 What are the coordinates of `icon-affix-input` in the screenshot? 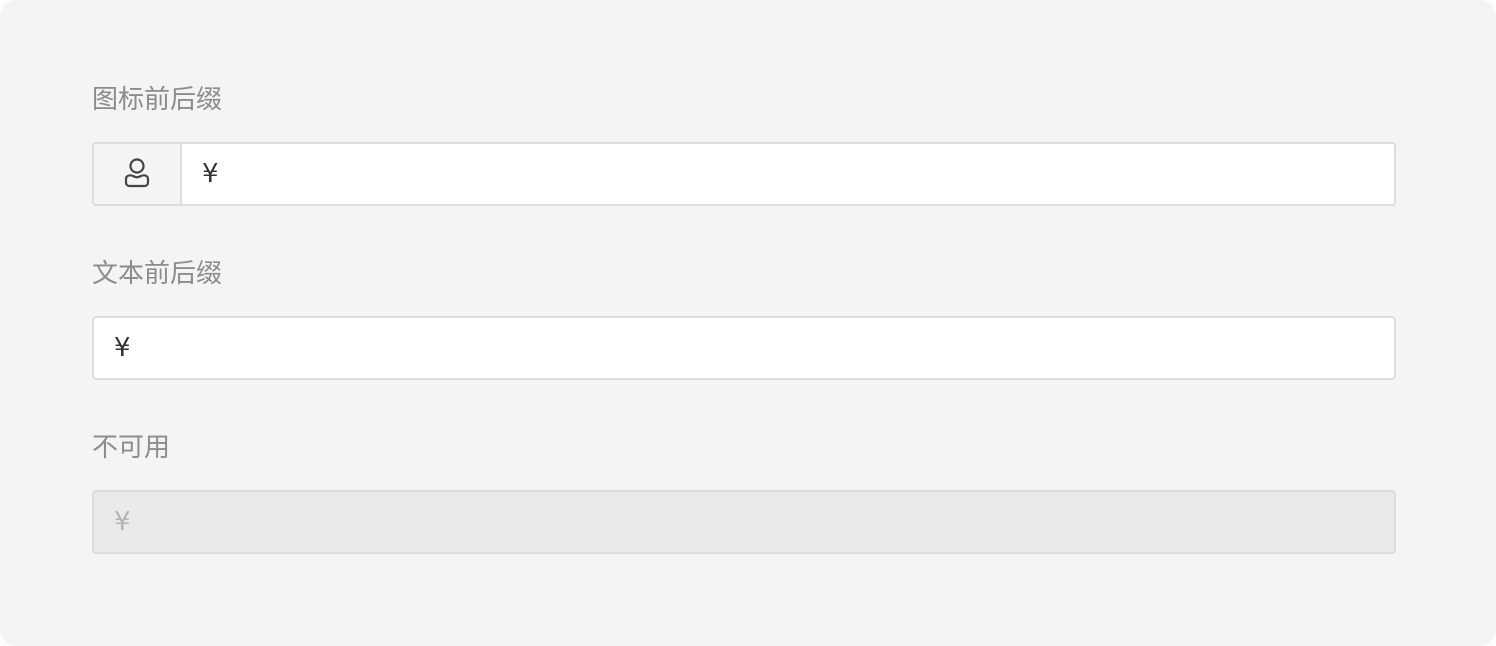 It's located at (806, 174).